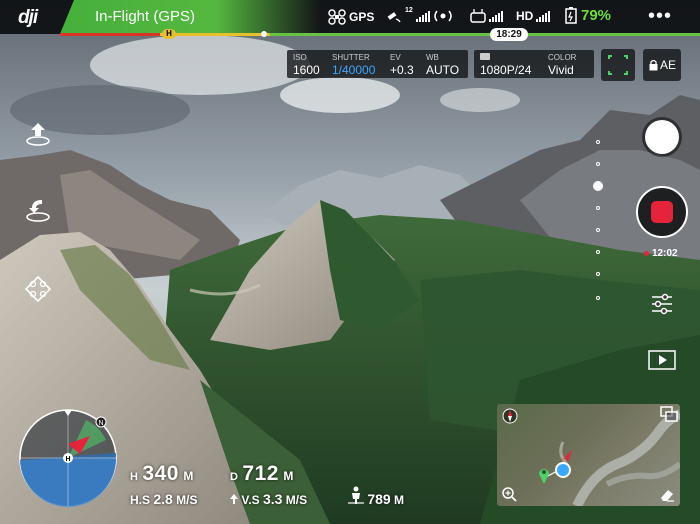 The width and height of the screenshot is (700, 524). I want to click on color-param: COLOR Vivid, so click(562, 65).